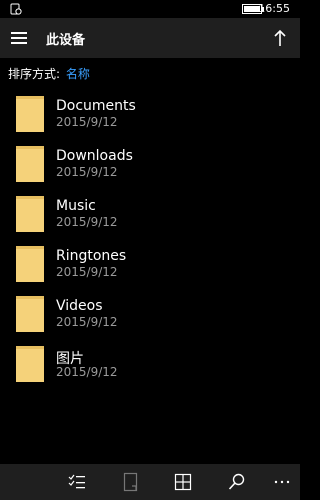 Image resolution: width=320 pixels, height=500 pixels. What do you see at coordinates (76, 206) in the screenshot?
I see `folder-name: Music` at bounding box center [76, 206].